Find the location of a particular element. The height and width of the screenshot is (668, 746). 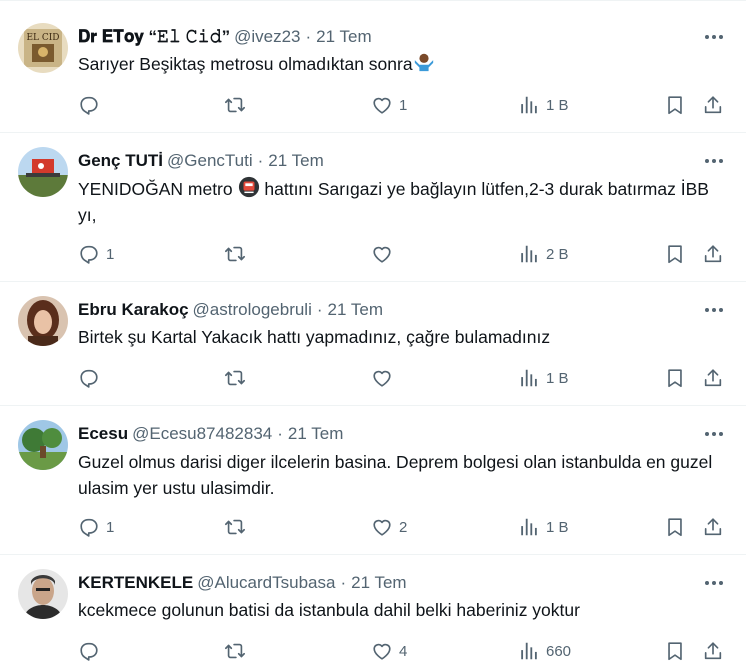

user-handle: @ivez23 is located at coordinates (267, 37).